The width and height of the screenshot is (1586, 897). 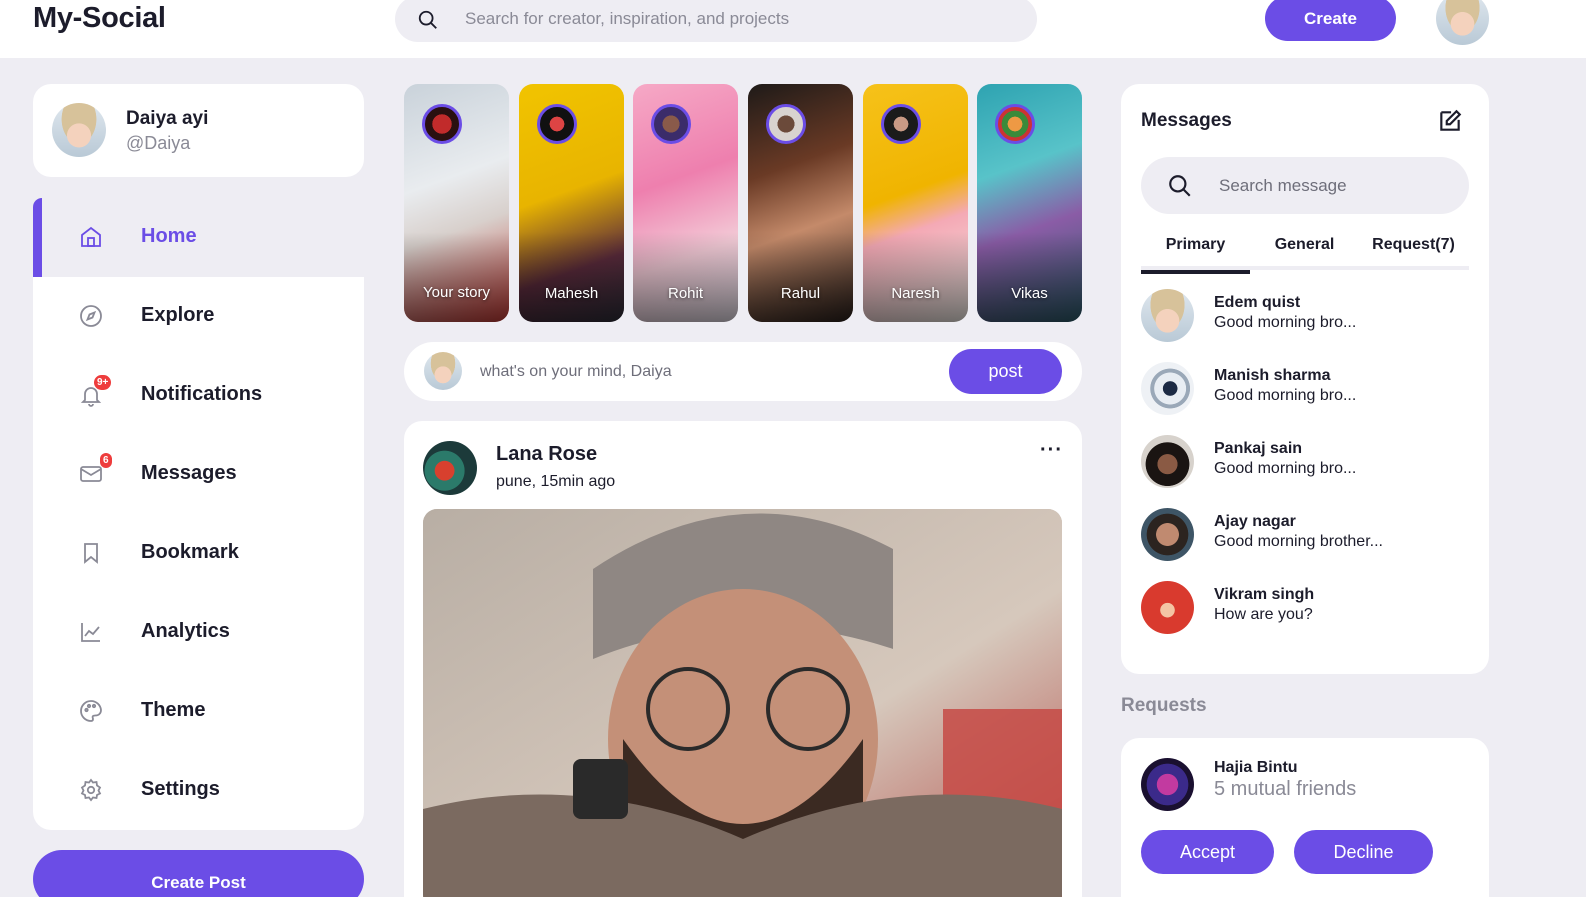 What do you see at coordinates (198, 632) in the screenshot?
I see `sidebar-item-analytics: Analytics` at bounding box center [198, 632].